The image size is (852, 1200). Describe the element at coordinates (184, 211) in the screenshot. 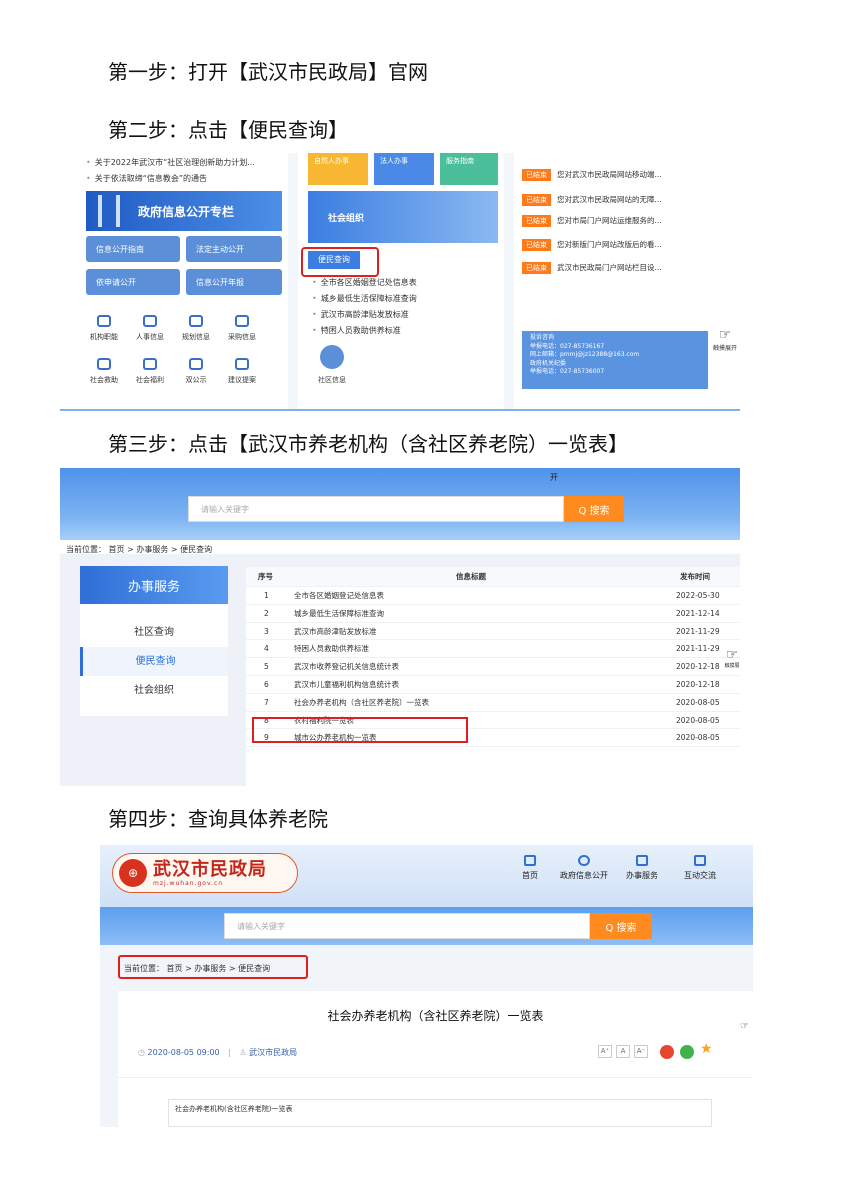

I see `gov-info-banner: 政府信息公开专栏` at that location.